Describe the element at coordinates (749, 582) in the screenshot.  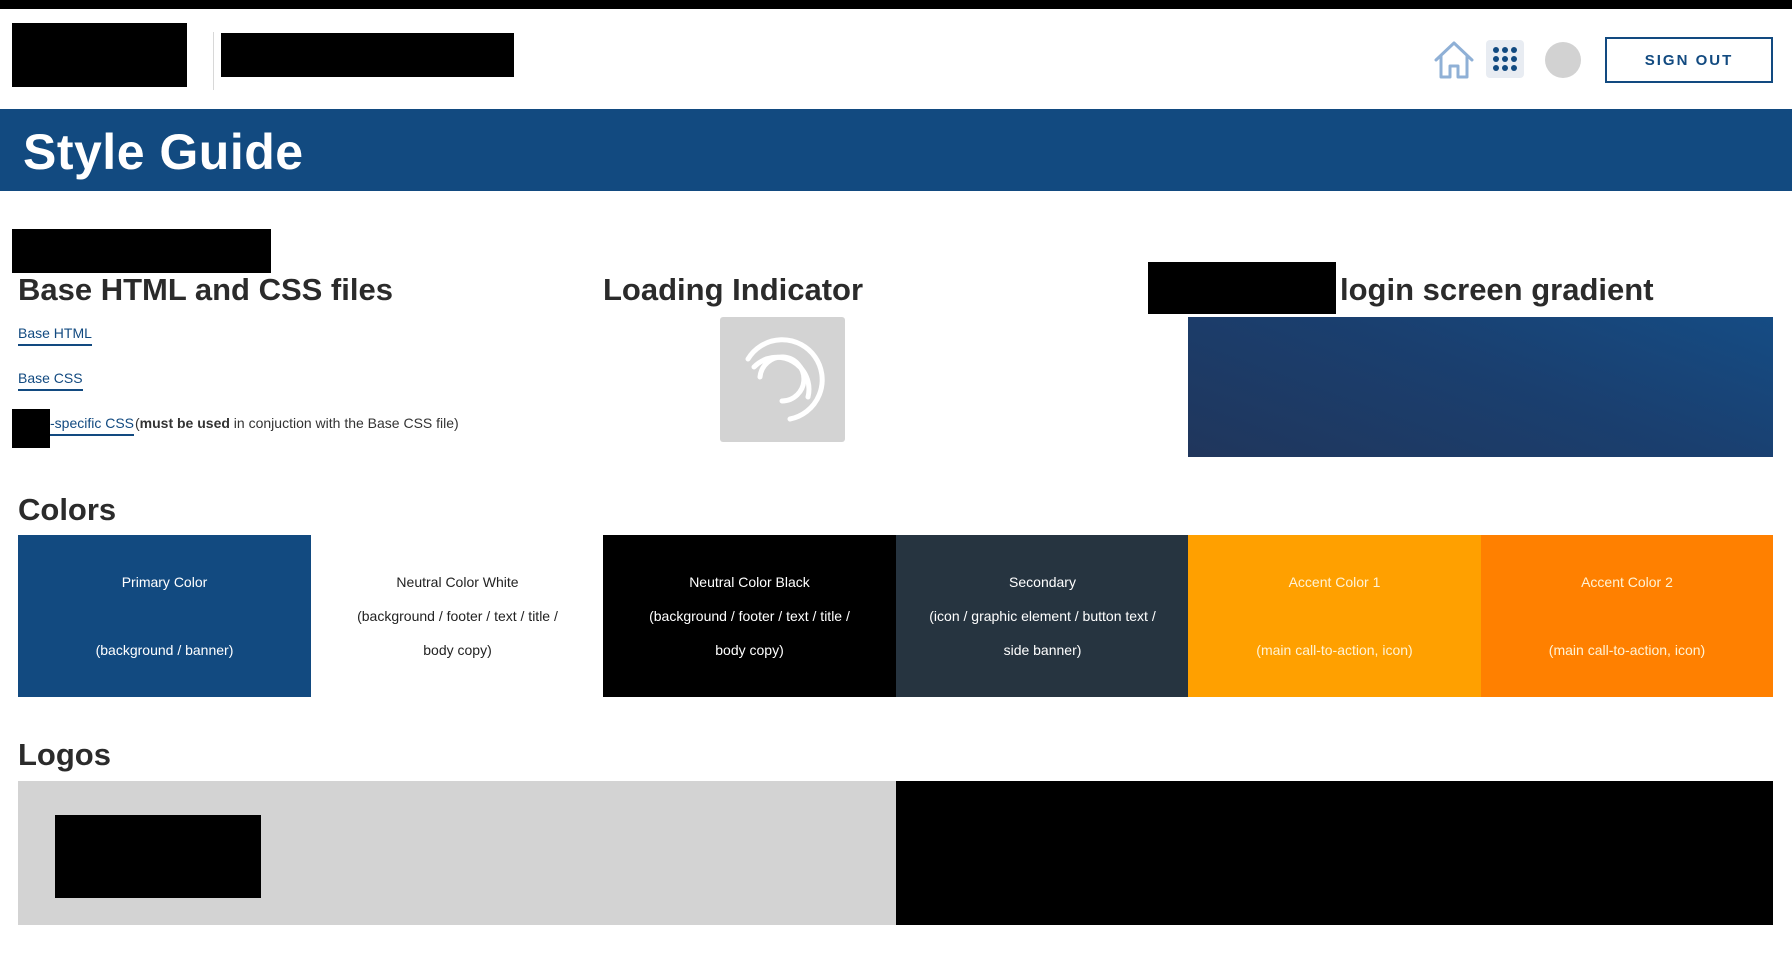
I see `swatch-name: Neutral Color Black` at that location.